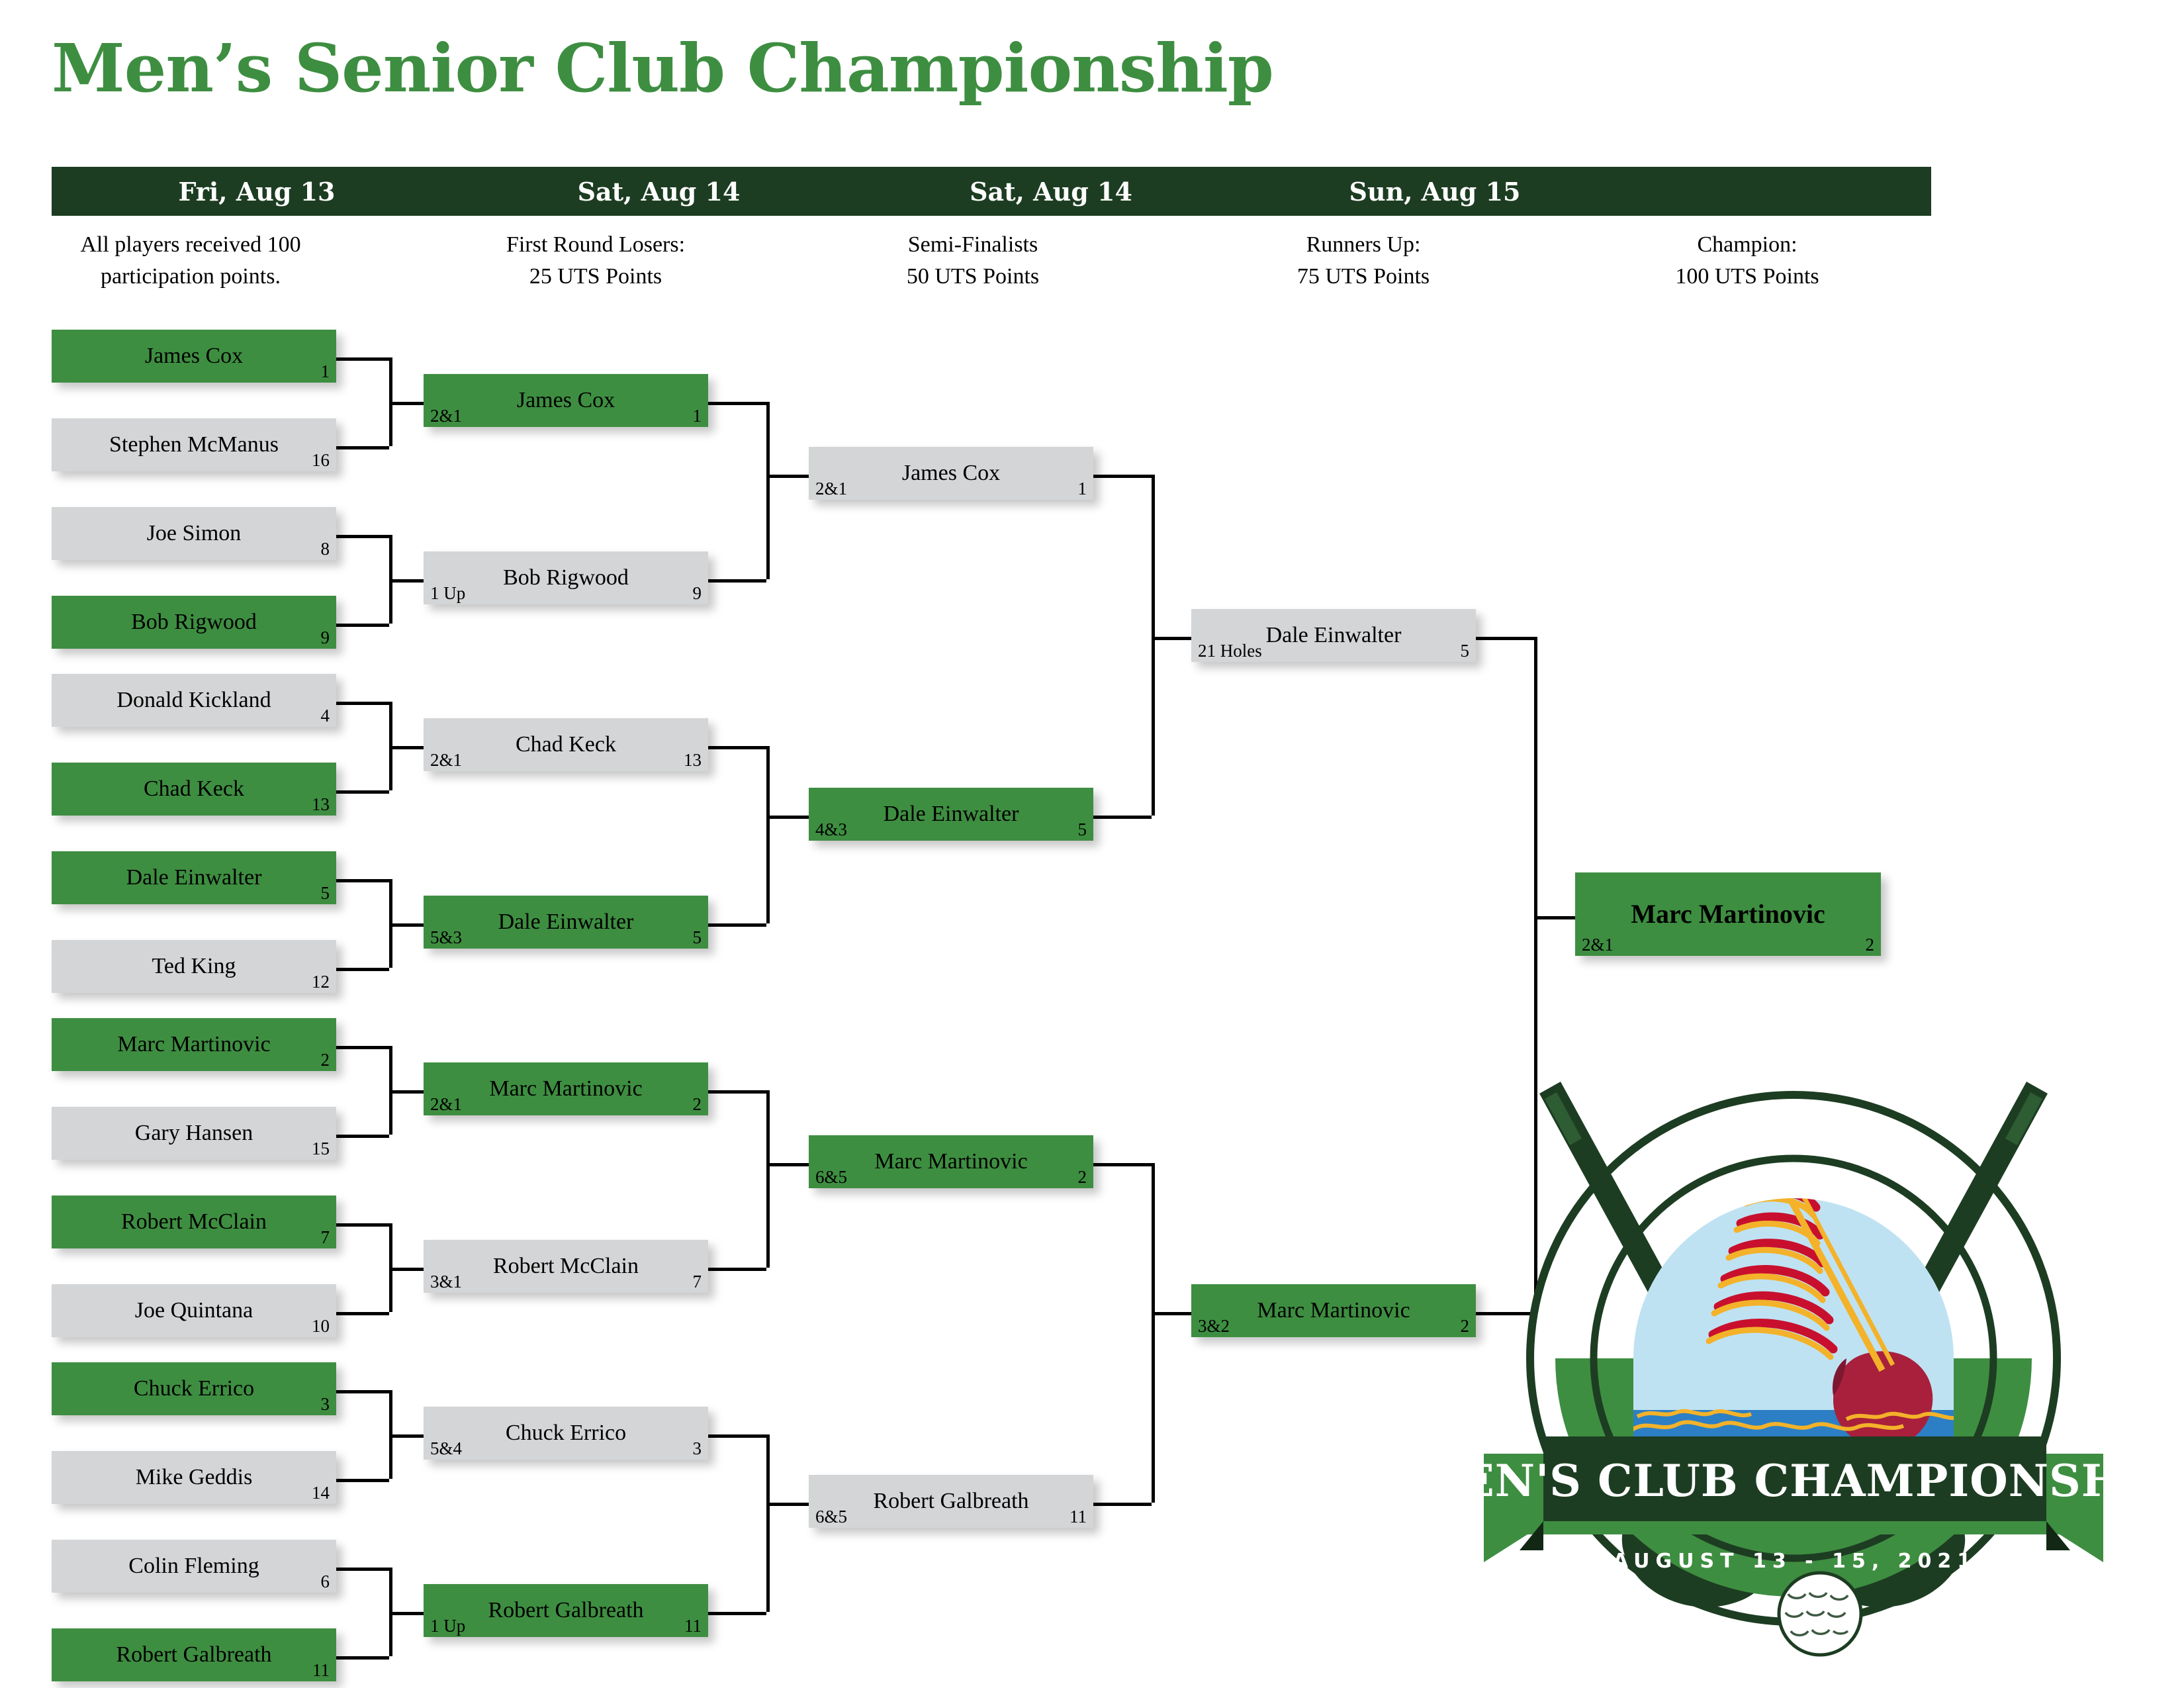 The width and height of the screenshot is (2184, 1688). Describe the element at coordinates (321, 1493) in the screenshot. I see `player-seed: 14` at that location.